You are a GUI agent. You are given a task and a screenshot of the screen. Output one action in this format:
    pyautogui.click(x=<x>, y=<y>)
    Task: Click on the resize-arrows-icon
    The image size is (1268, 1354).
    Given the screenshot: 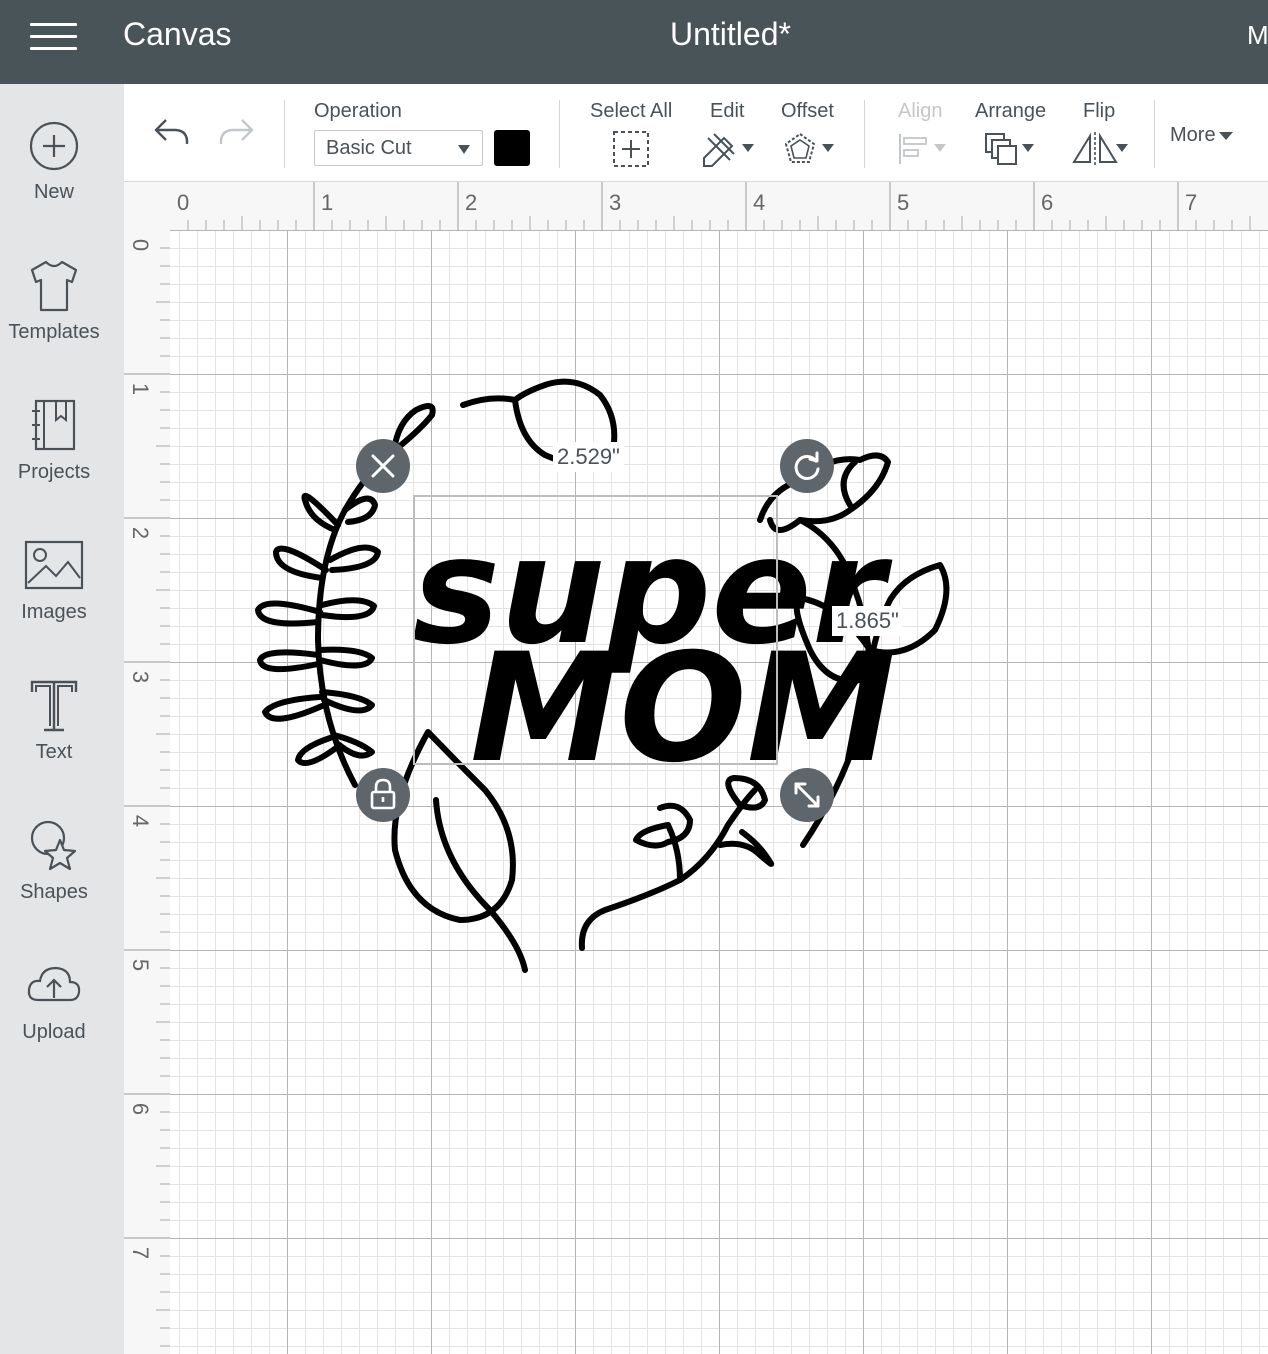 What is the action you would take?
    pyautogui.click(x=807, y=795)
    